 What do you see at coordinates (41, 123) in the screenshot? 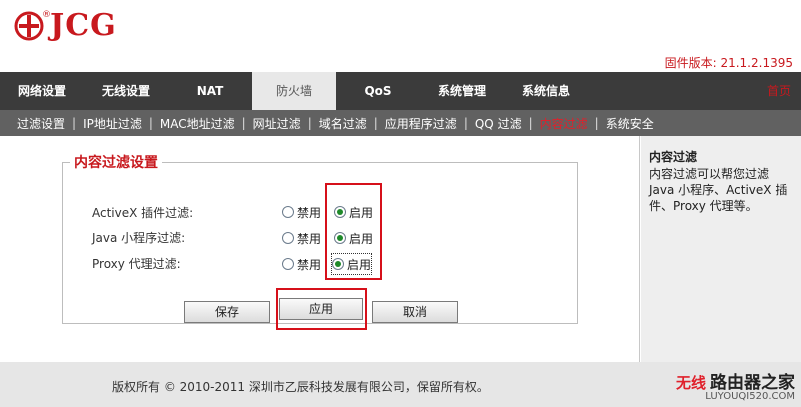
I see `subnav-filter-settings: 过滤设置` at bounding box center [41, 123].